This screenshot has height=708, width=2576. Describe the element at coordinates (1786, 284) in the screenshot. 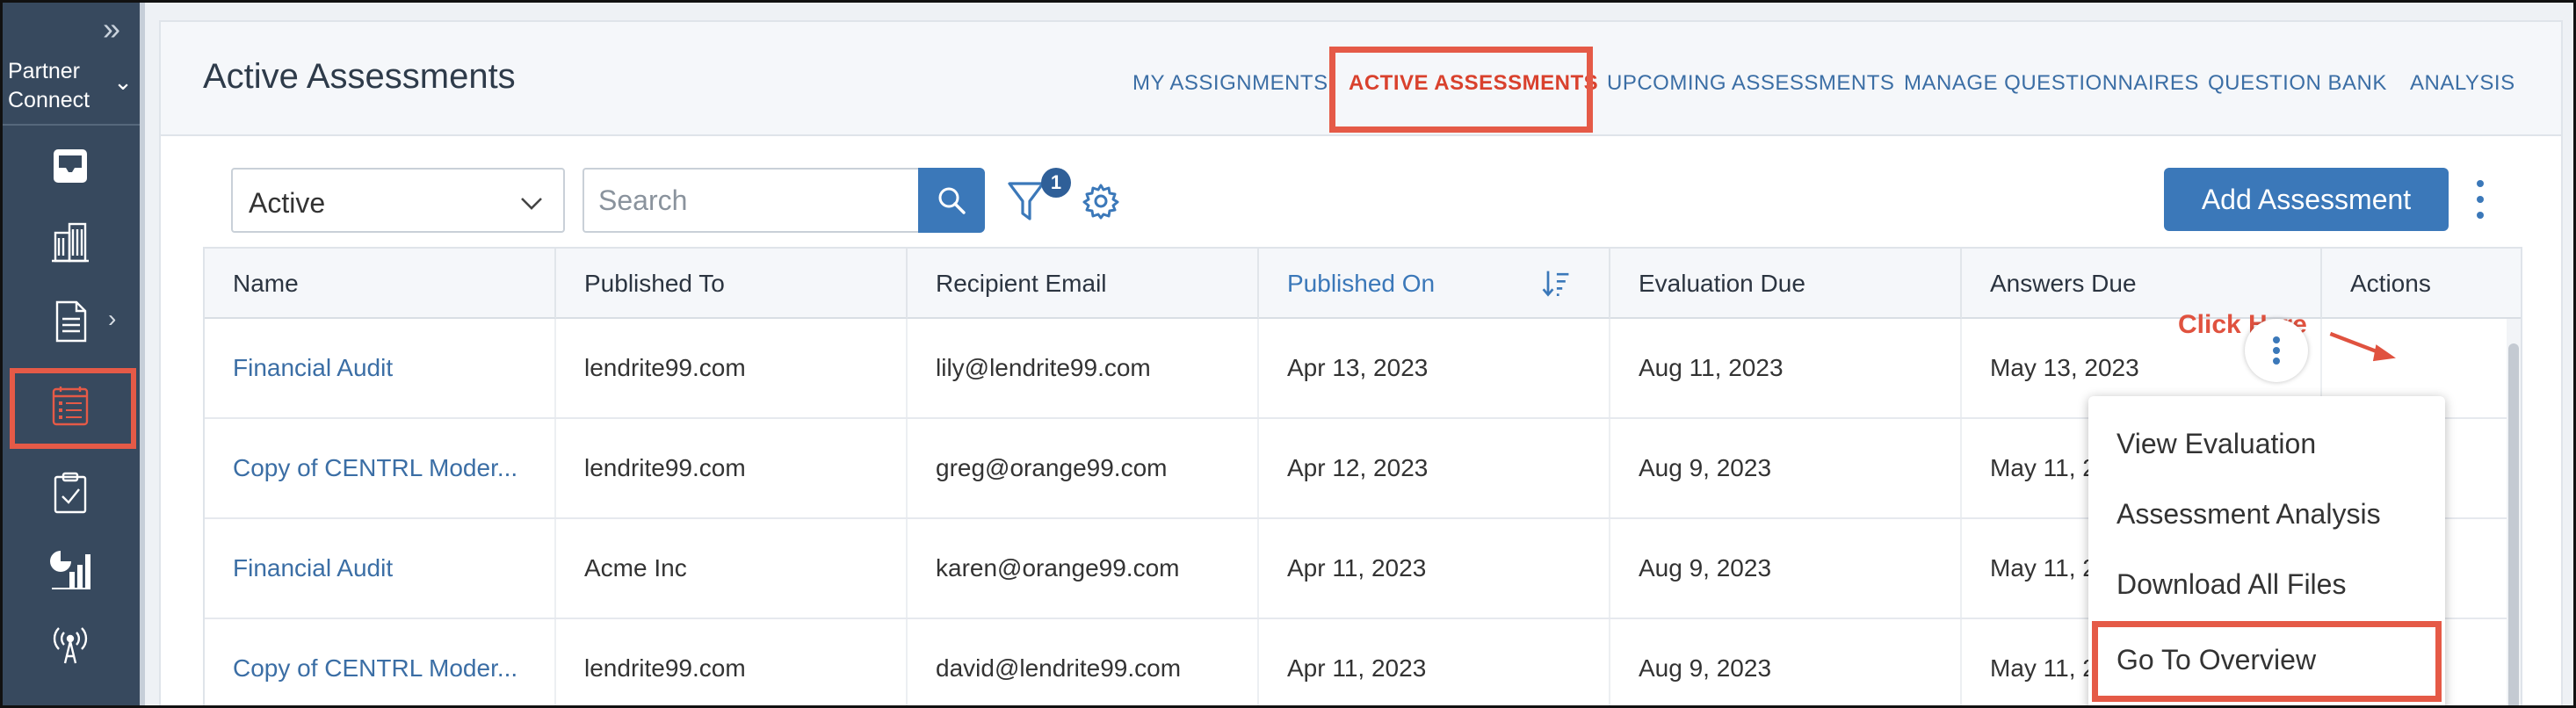

I see `column-header-evaluation-due: Evaluation Due` at that location.